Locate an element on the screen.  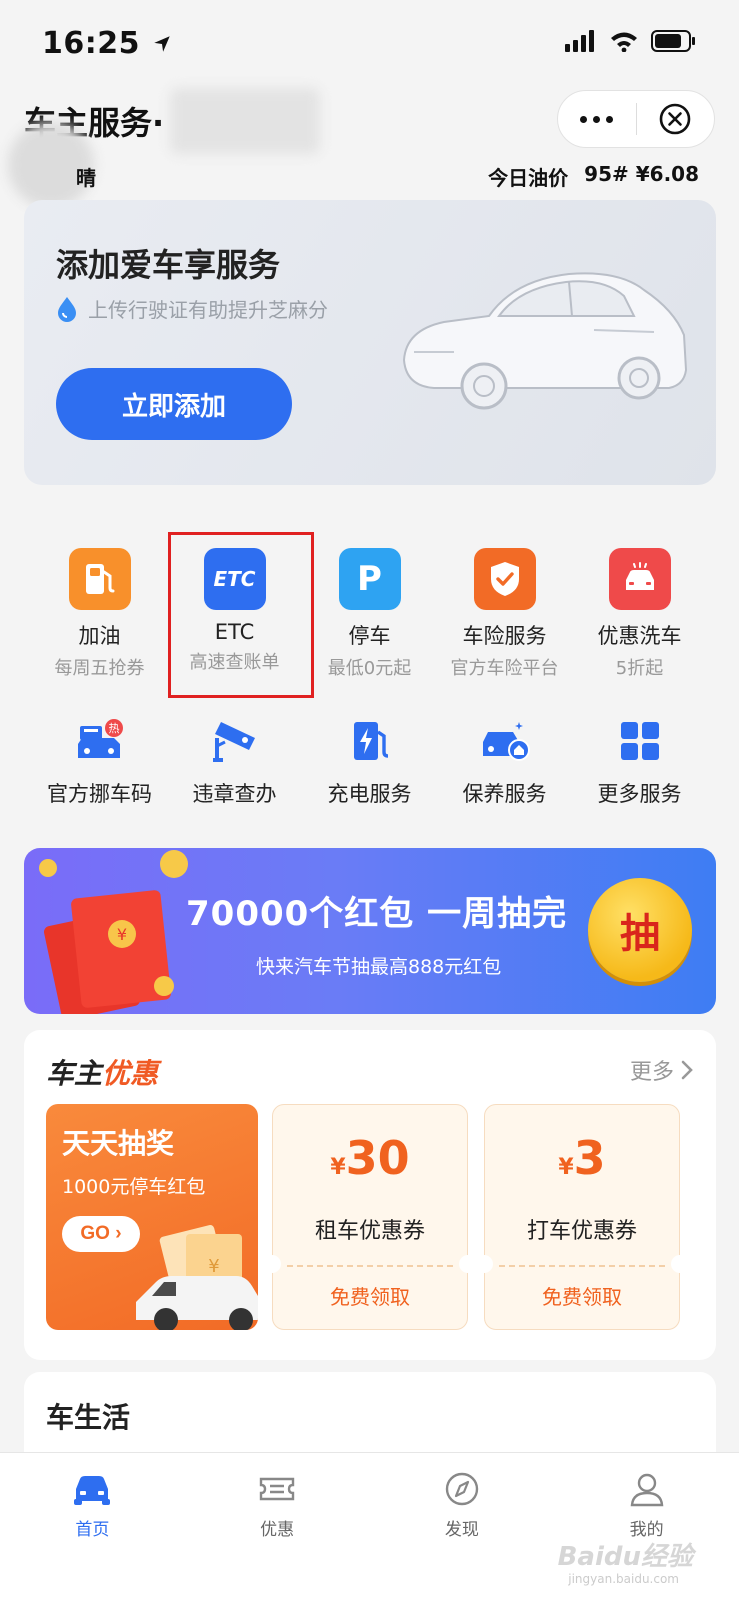
oil-price-value: ¥6.08 is located at coordinates (667, 174).